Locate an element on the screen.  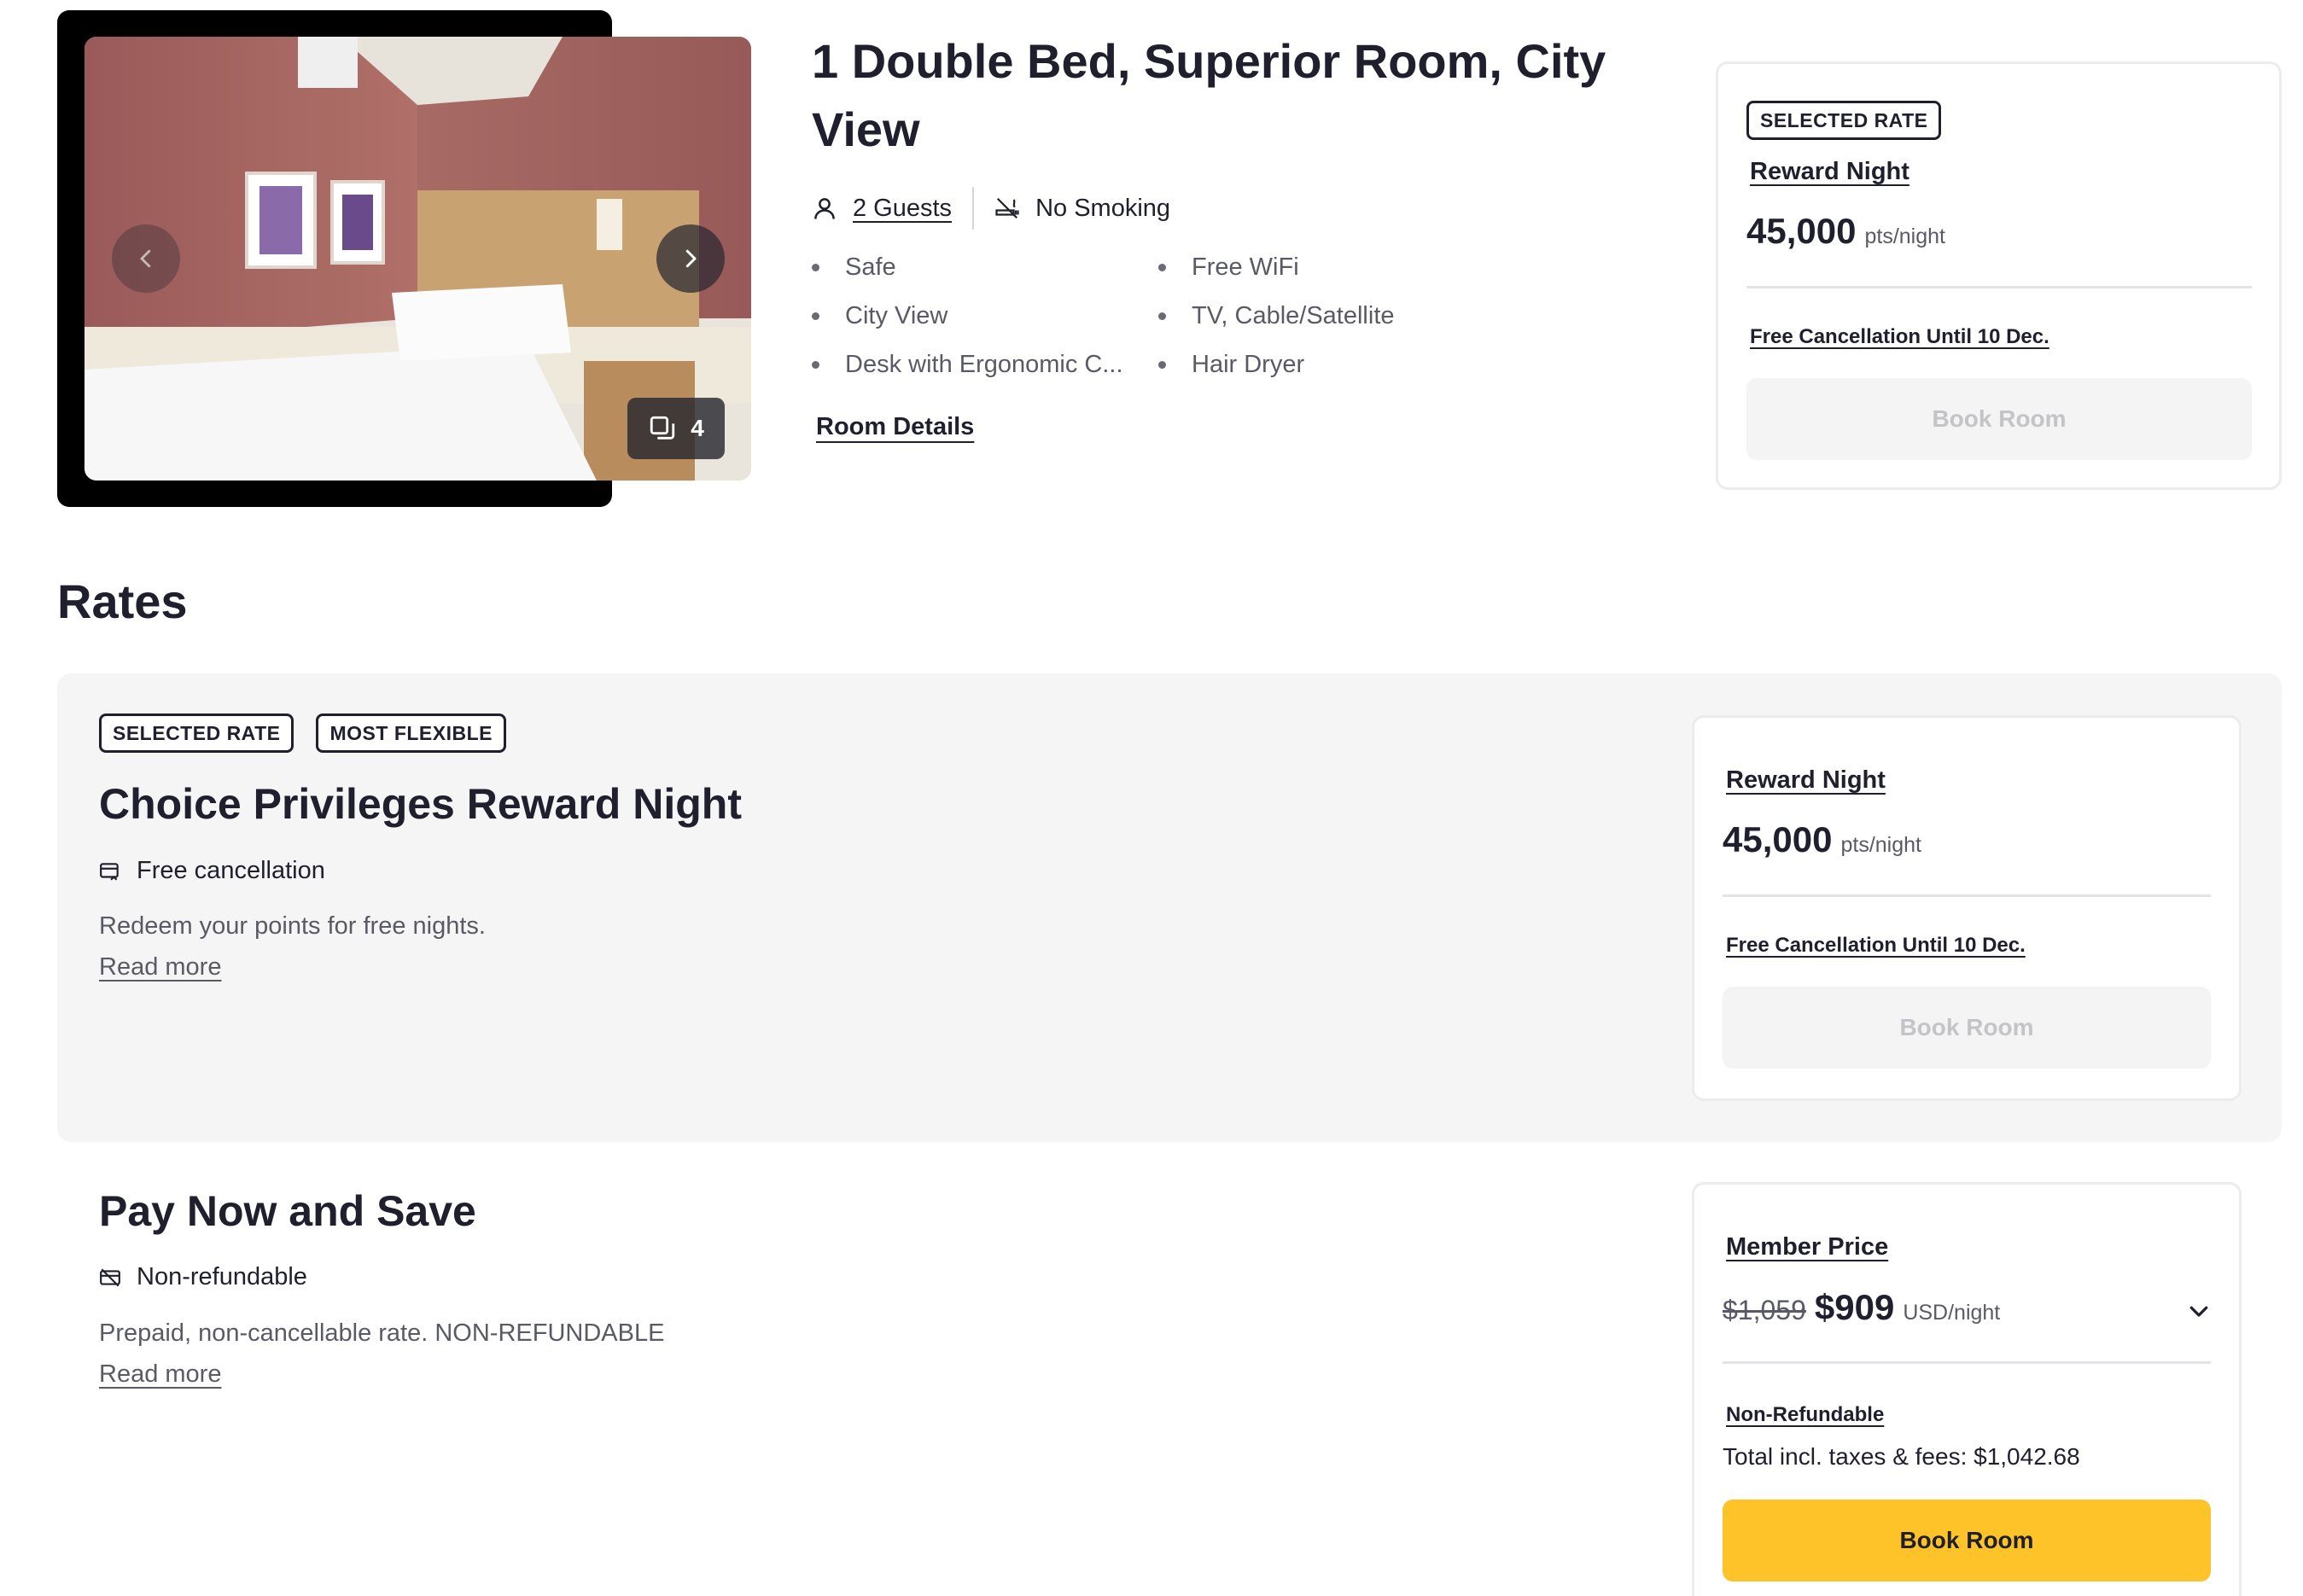
next-photo-button is located at coordinates (691, 258).